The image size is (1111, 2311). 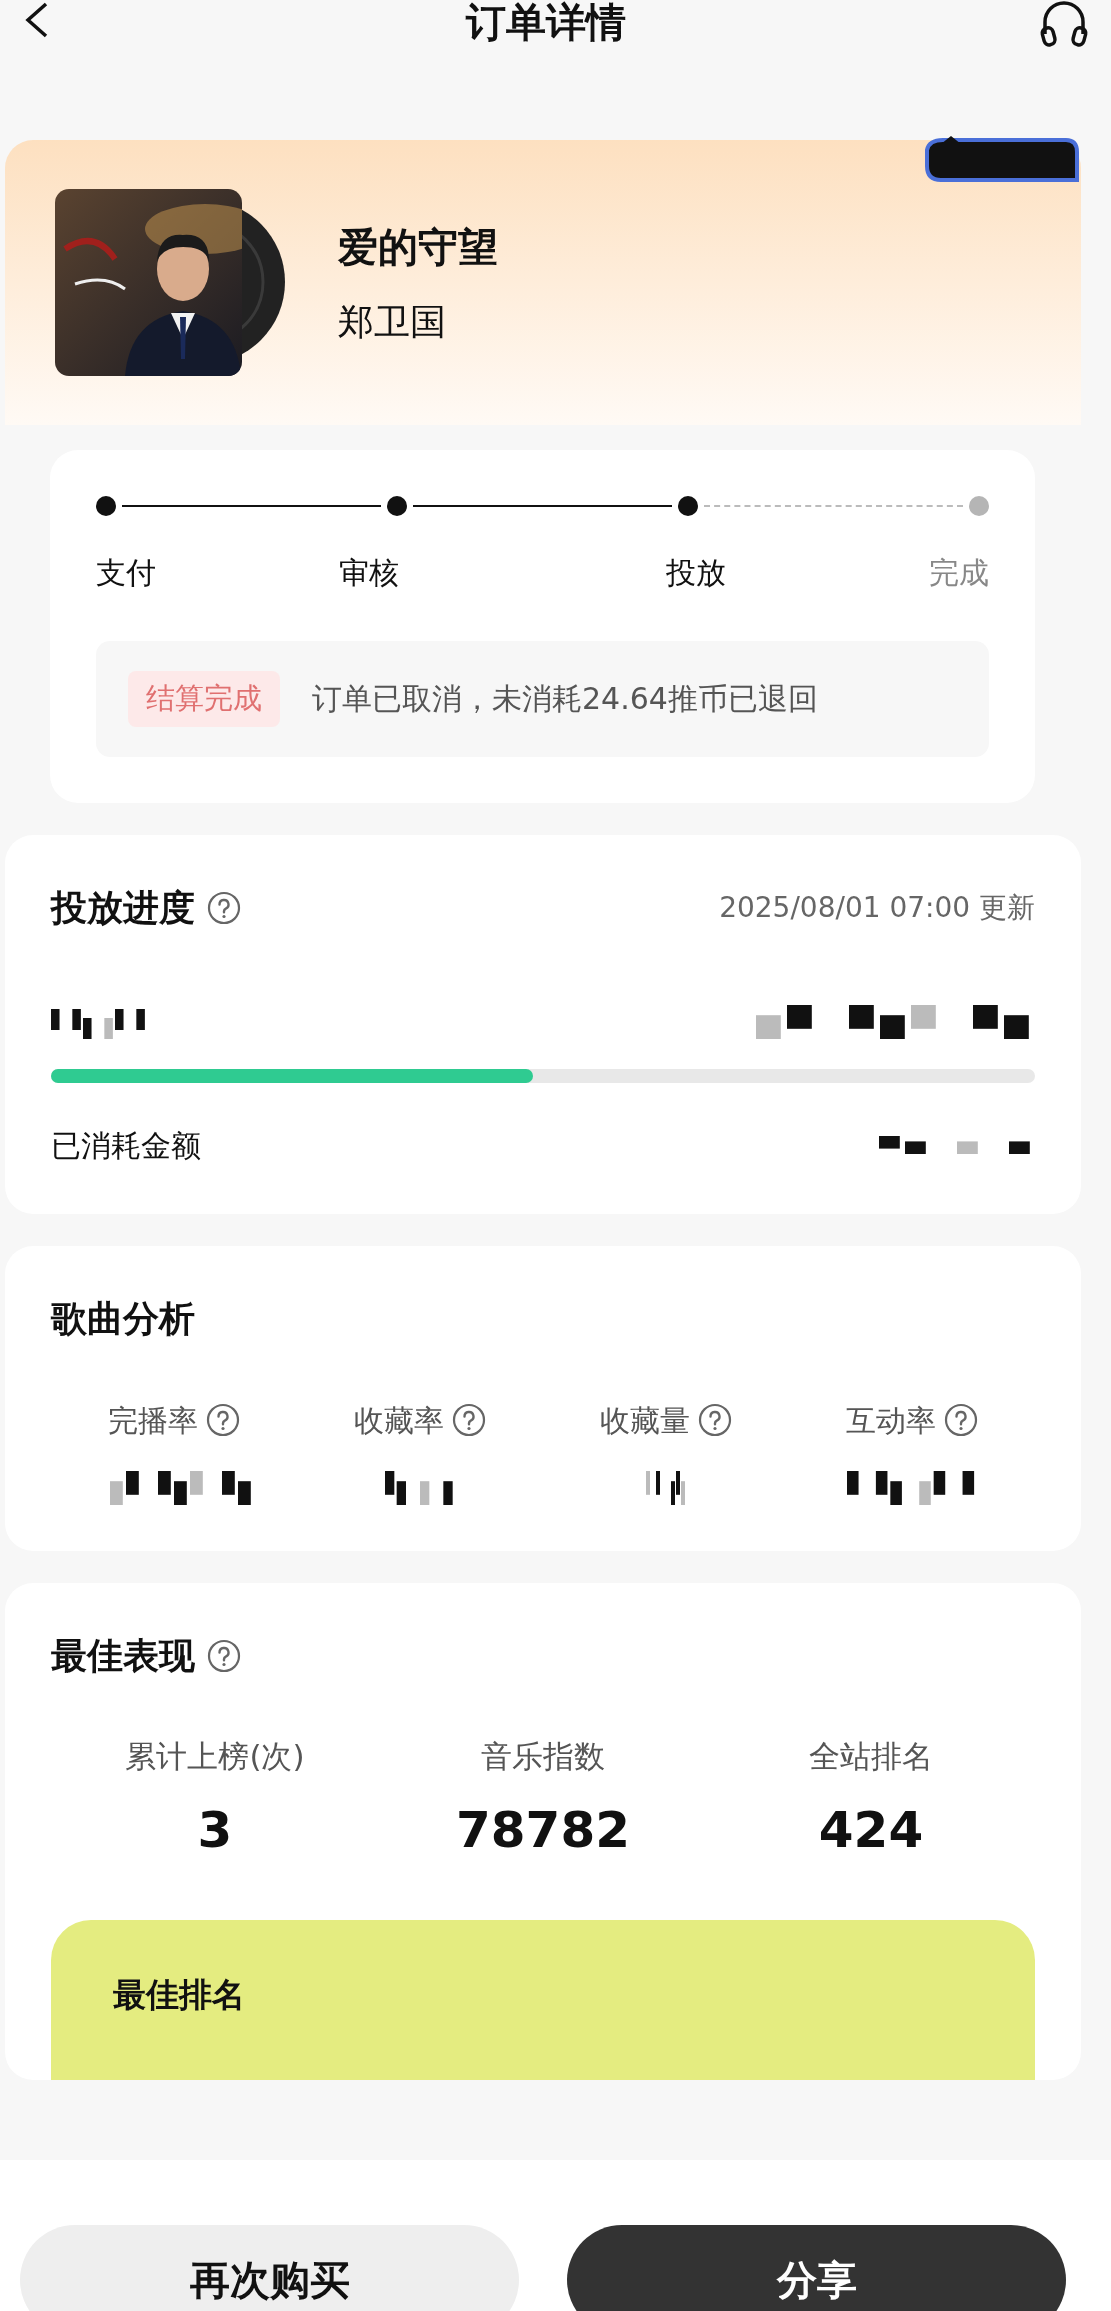 I want to click on song-title: 爱的守望, so click(x=418, y=247).